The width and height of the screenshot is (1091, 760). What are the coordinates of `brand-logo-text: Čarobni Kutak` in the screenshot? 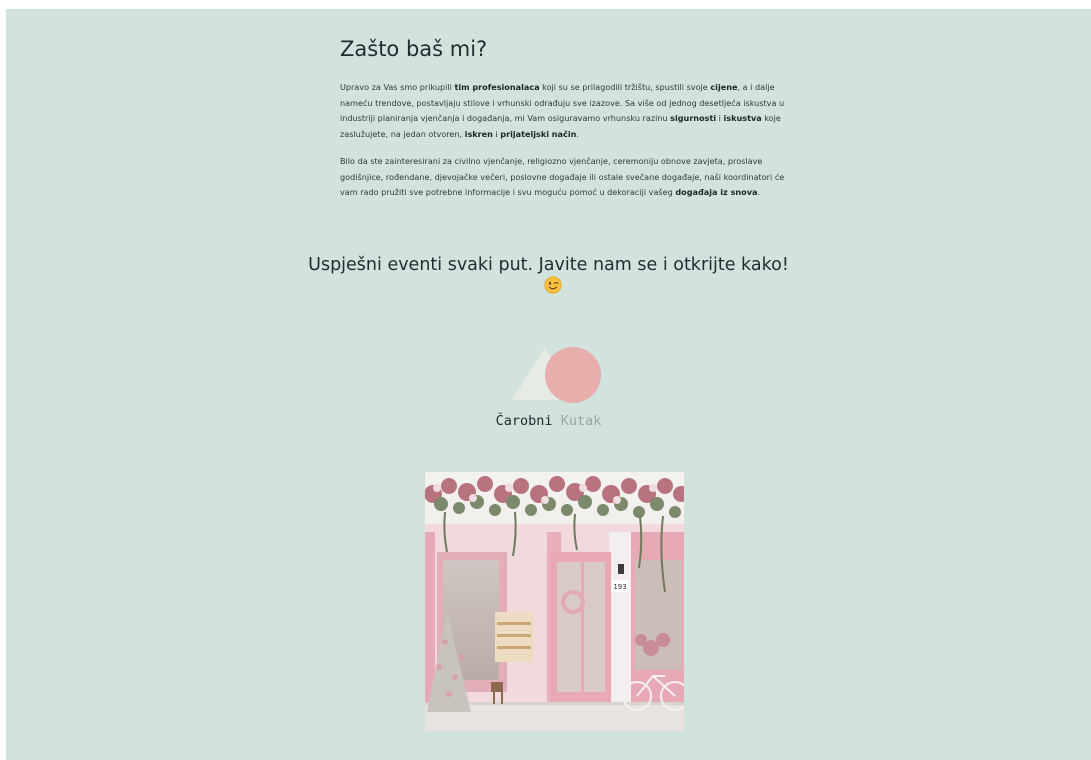 It's located at (548, 421).